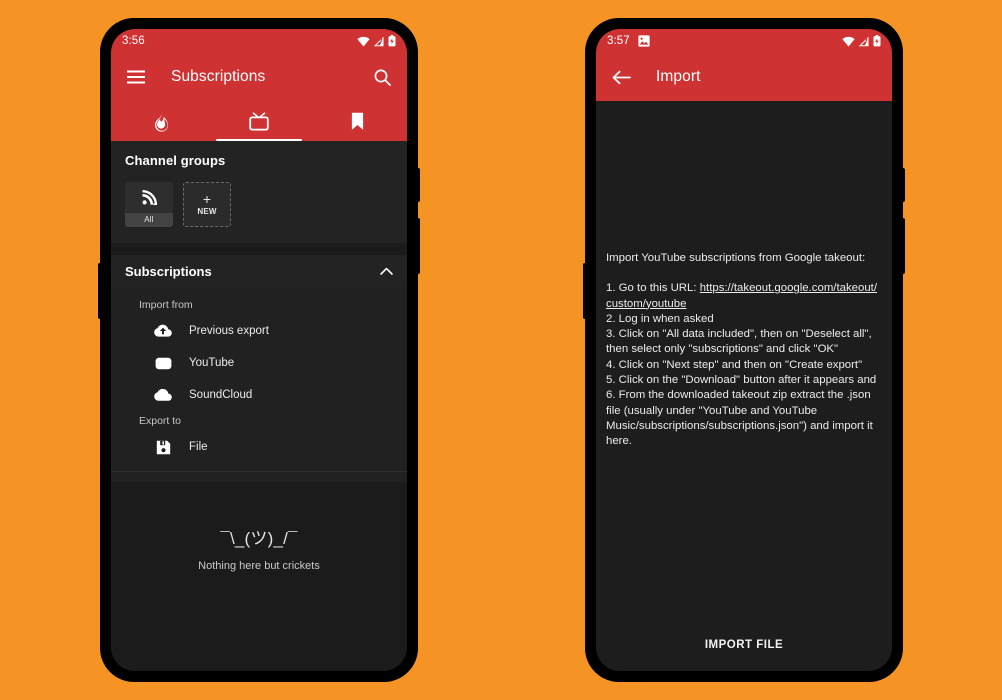 This screenshot has width=1002, height=700. I want to click on left-status-system-icons, so click(376, 41).